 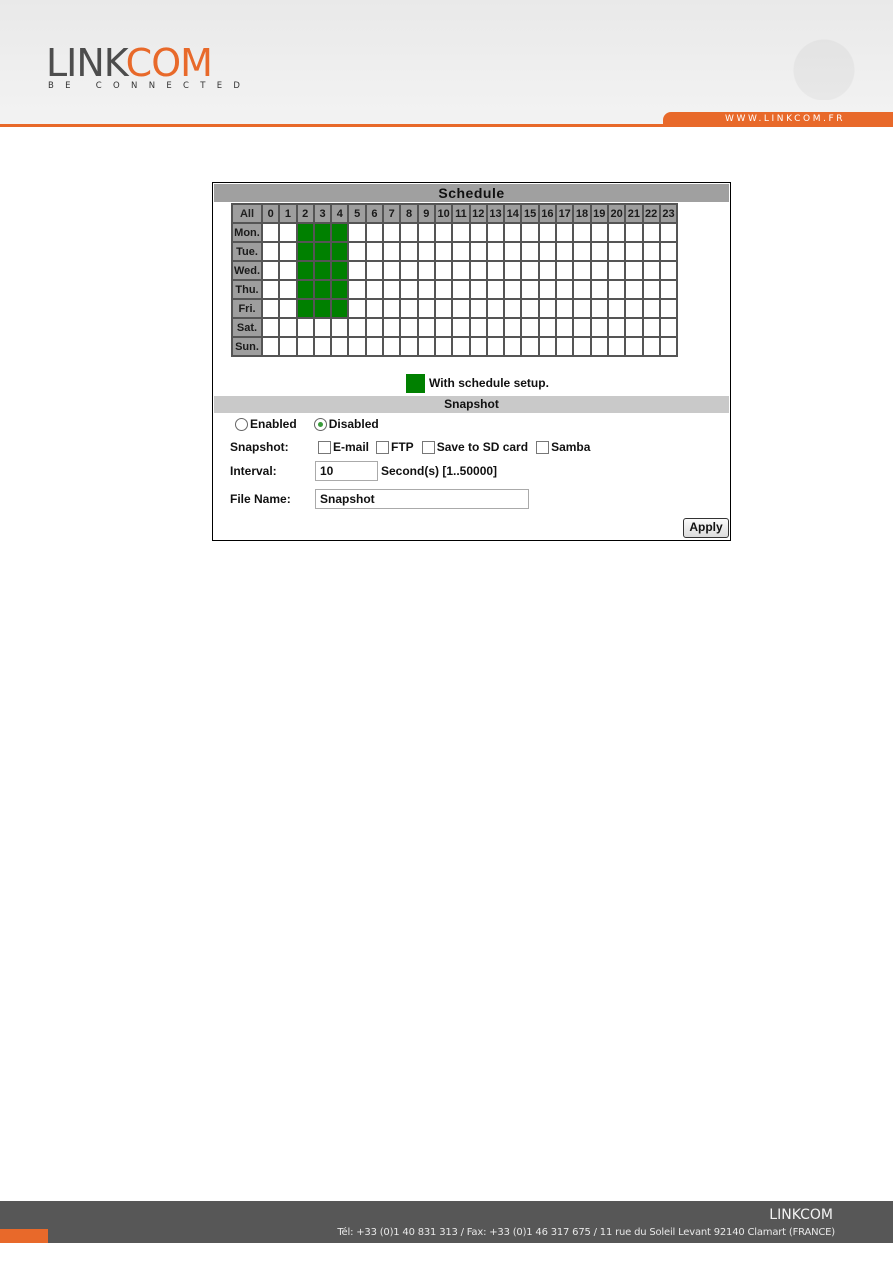 I want to click on hour-header-23: 23, so click(x=668, y=213).